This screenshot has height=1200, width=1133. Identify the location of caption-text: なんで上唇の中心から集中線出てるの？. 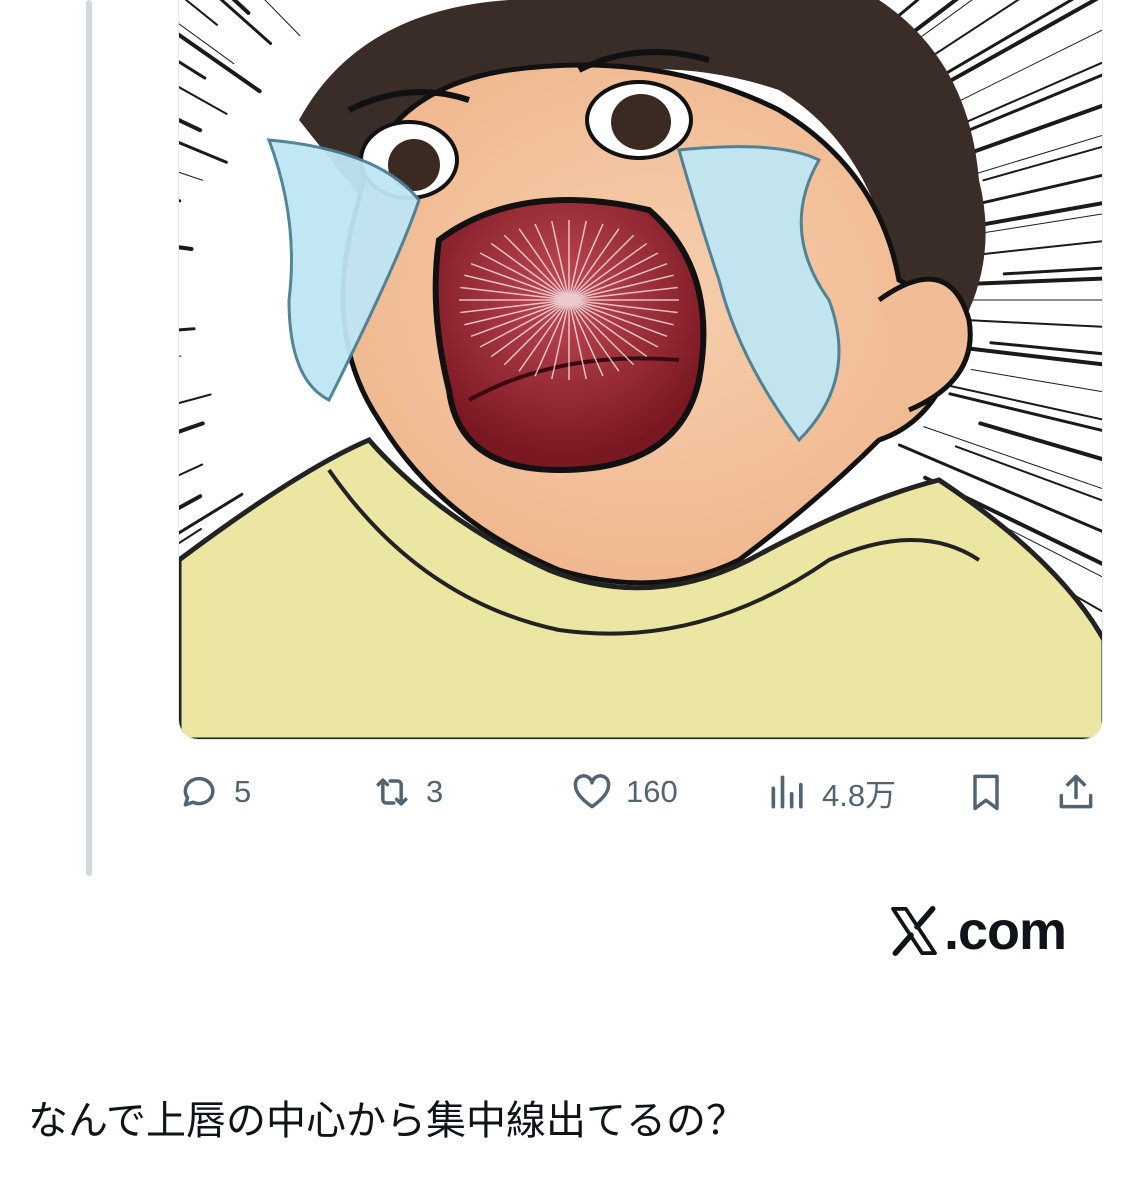
(387, 1121).